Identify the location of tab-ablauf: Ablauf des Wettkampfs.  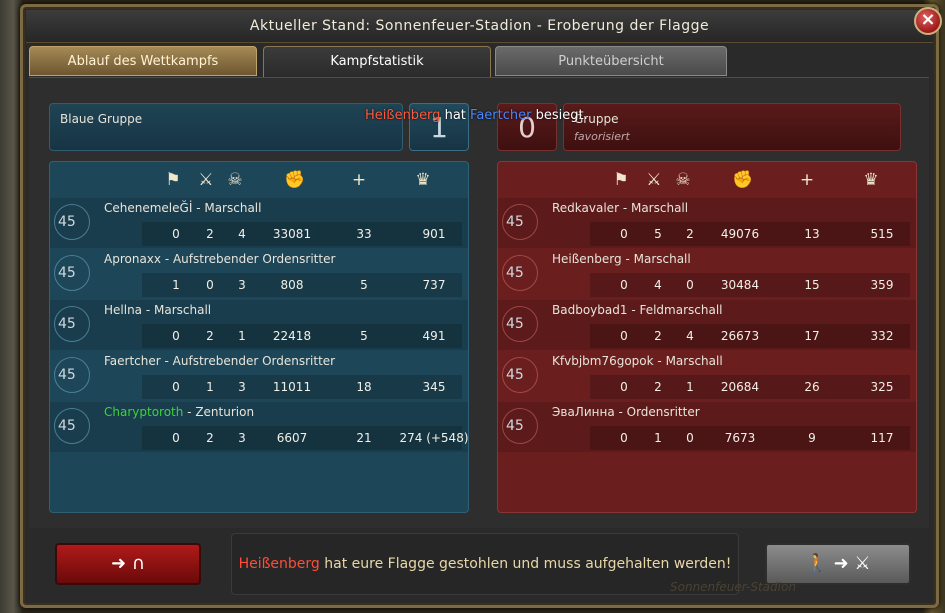
(143, 61).